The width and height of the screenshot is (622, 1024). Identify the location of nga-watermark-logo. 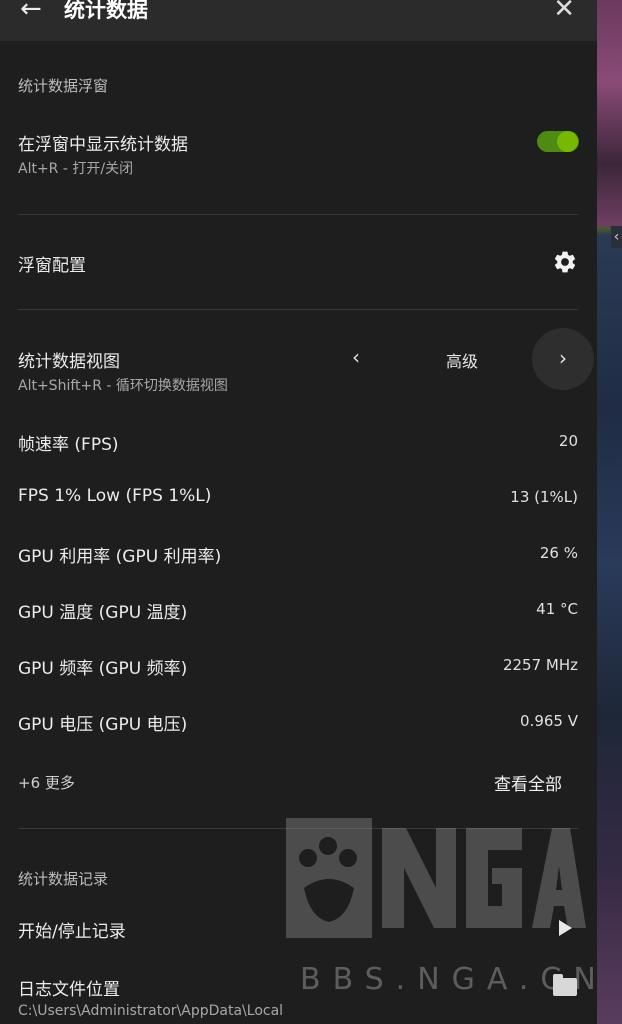
(436, 878).